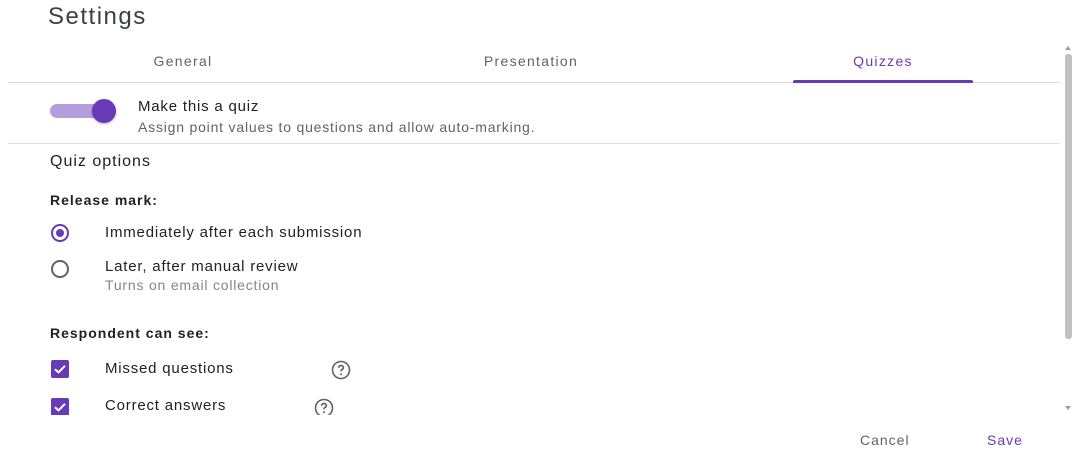 This screenshot has height=453, width=1073. I want to click on section-divider, so click(534, 143).